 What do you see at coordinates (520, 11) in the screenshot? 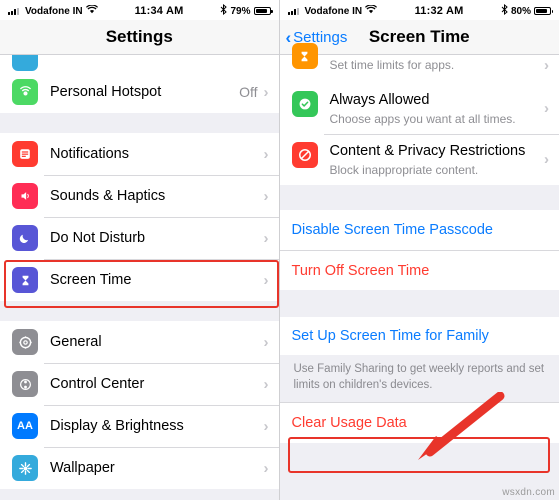
I see `battery-percent-label: 80%` at bounding box center [520, 11].